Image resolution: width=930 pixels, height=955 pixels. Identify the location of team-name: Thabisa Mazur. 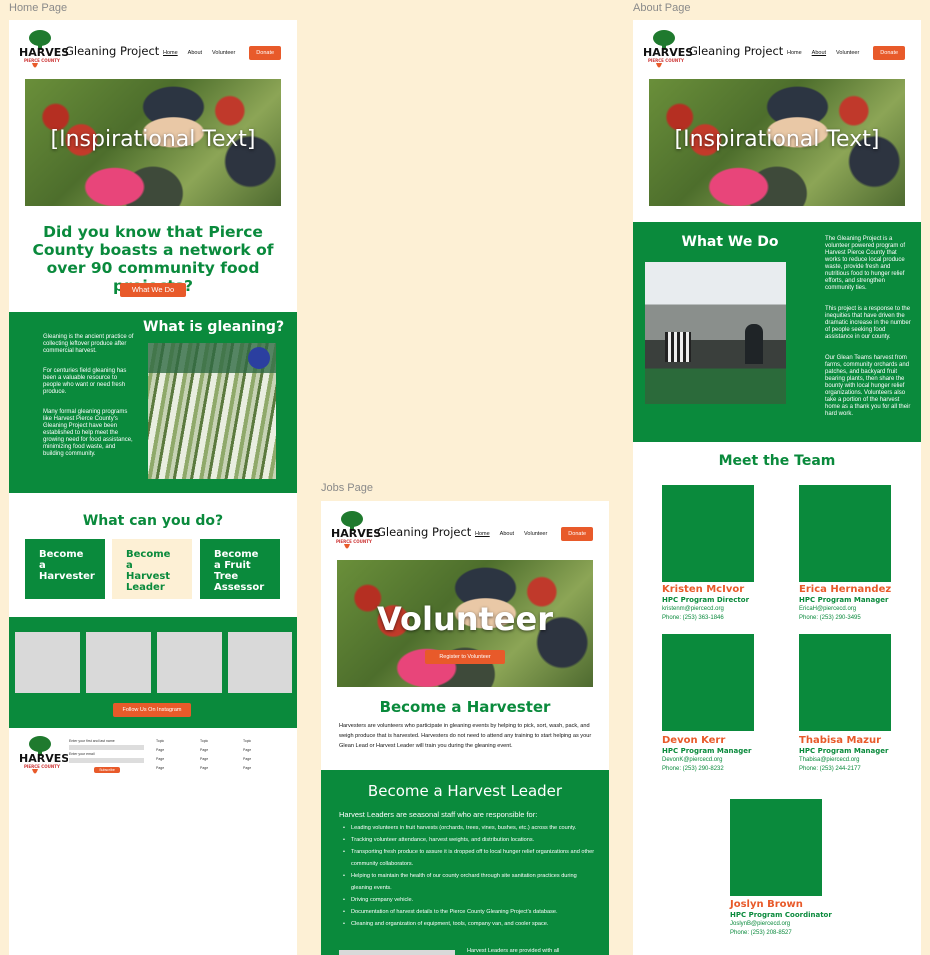
(840, 740).